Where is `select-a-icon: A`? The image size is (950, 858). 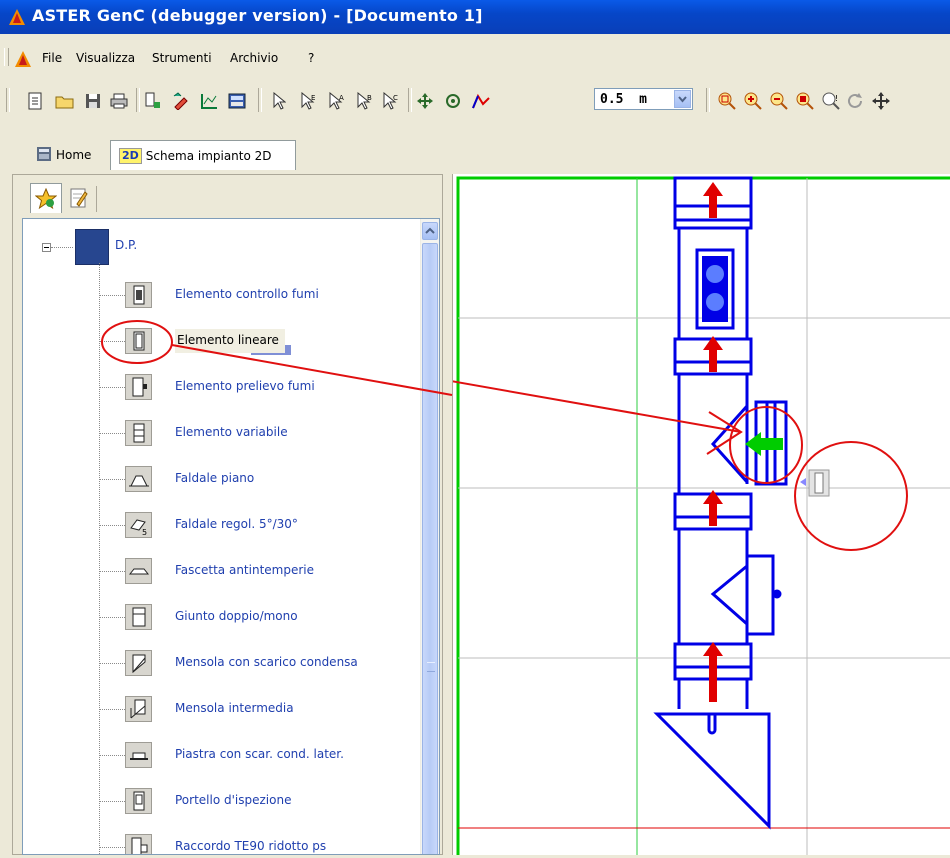
select-a-icon: A is located at coordinates (337, 101).